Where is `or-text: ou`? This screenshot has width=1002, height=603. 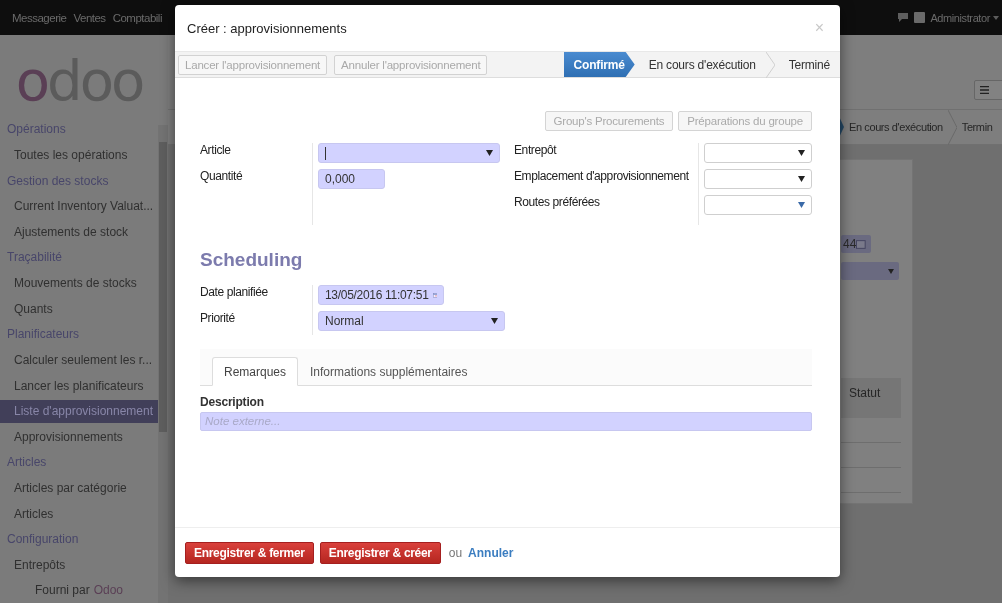
or-text: ou is located at coordinates (455, 552).